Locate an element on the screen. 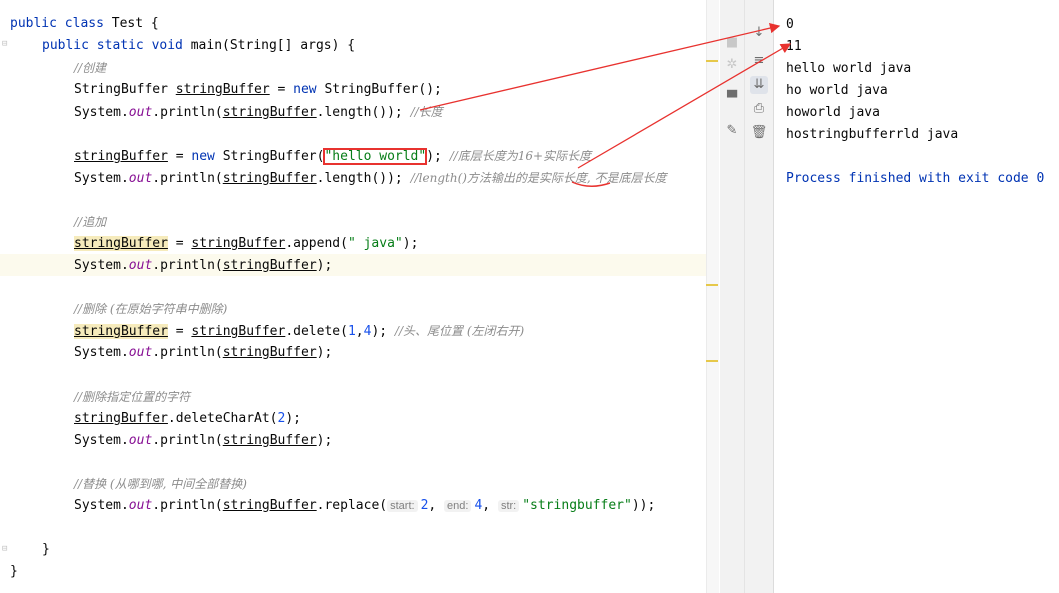  scroll-to-end-icon: ⇊ is located at coordinates (759, 85).